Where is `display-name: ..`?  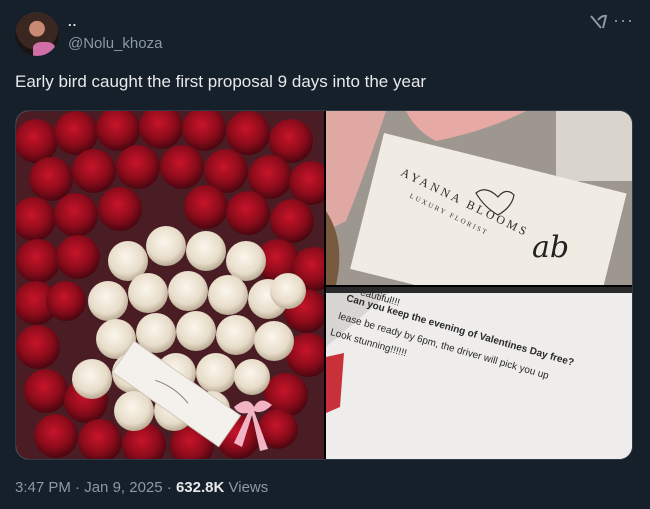
display-name: .. is located at coordinates (72, 21).